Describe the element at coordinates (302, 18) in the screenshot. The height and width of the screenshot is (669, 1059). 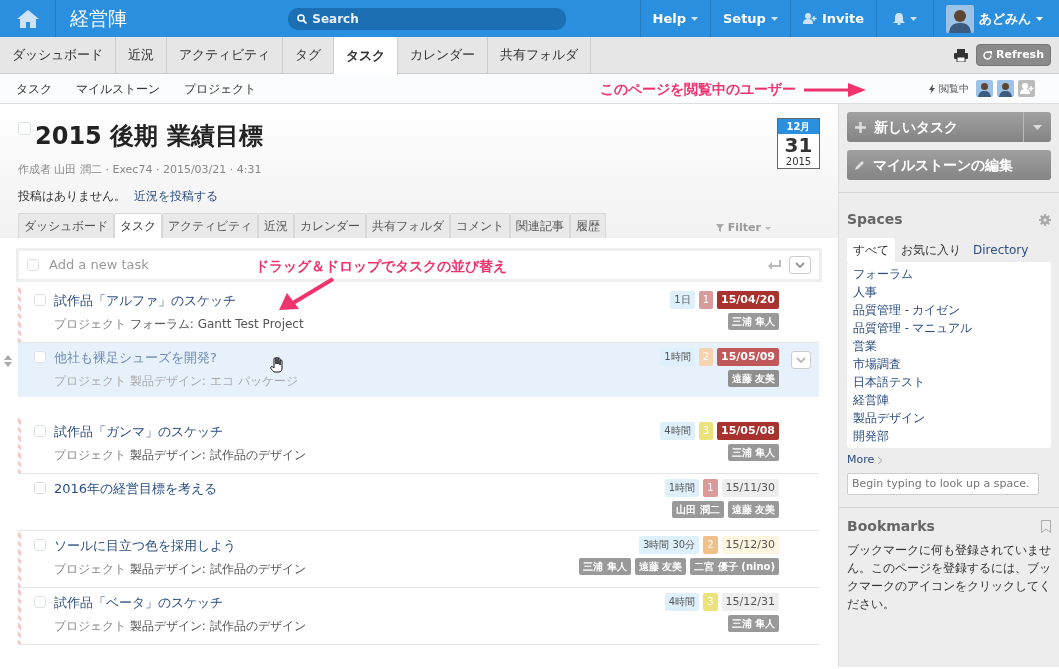
I see `search-icon` at that location.